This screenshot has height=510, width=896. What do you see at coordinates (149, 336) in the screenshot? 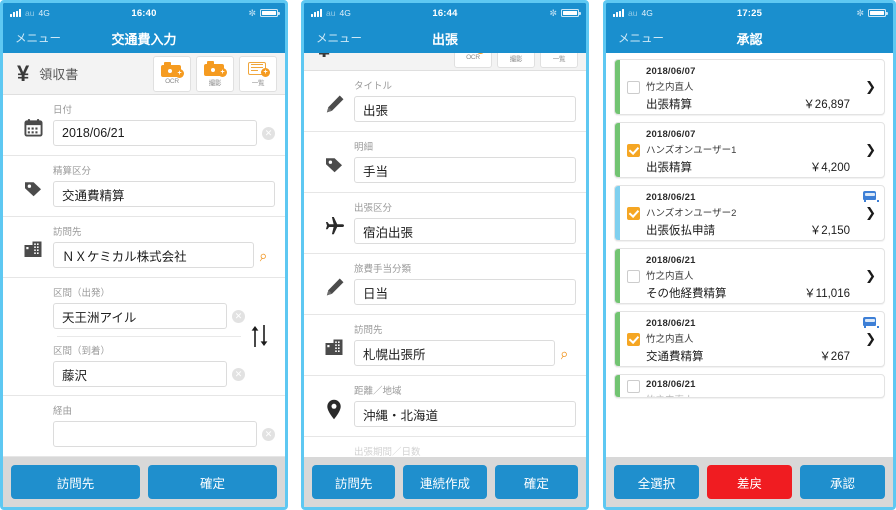
I see `route-main: 区間（出発） 天王洲アイル ✕ 区間（到着） 藤沢 ✕` at bounding box center [149, 336].